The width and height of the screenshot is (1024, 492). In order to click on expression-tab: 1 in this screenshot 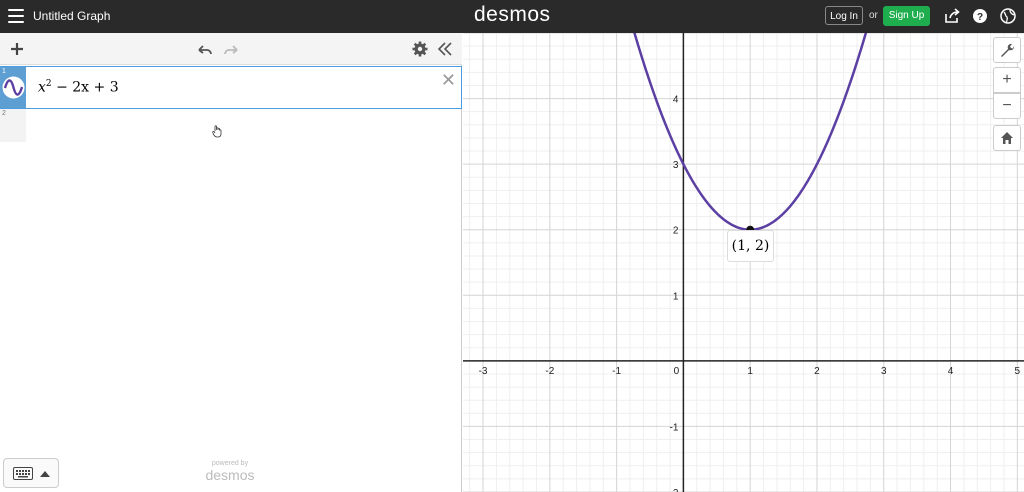, I will do `click(13, 87)`.